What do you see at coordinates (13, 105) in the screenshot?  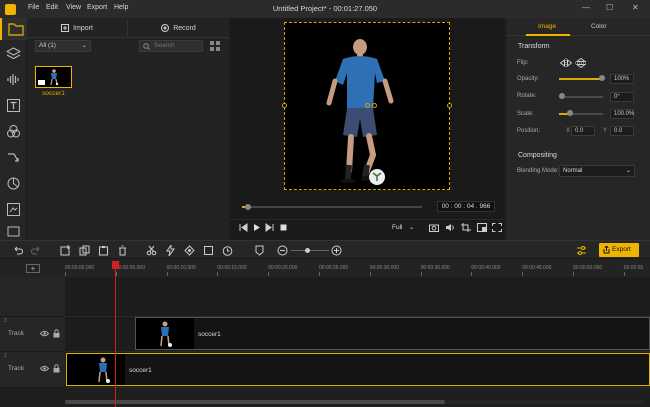 I see `tool-text` at bounding box center [13, 105].